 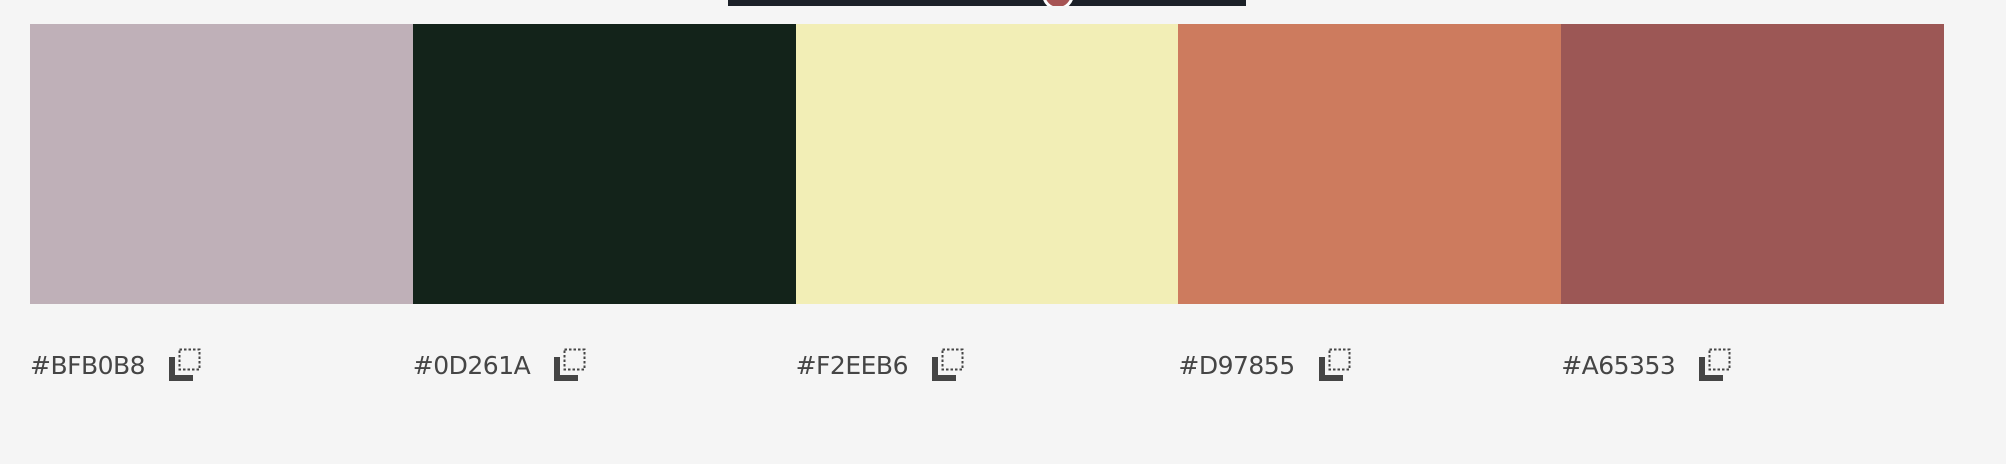 What do you see at coordinates (852, 365) in the screenshot?
I see `hex-code-label: #F2EEB6` at bounding box center [852, 365].